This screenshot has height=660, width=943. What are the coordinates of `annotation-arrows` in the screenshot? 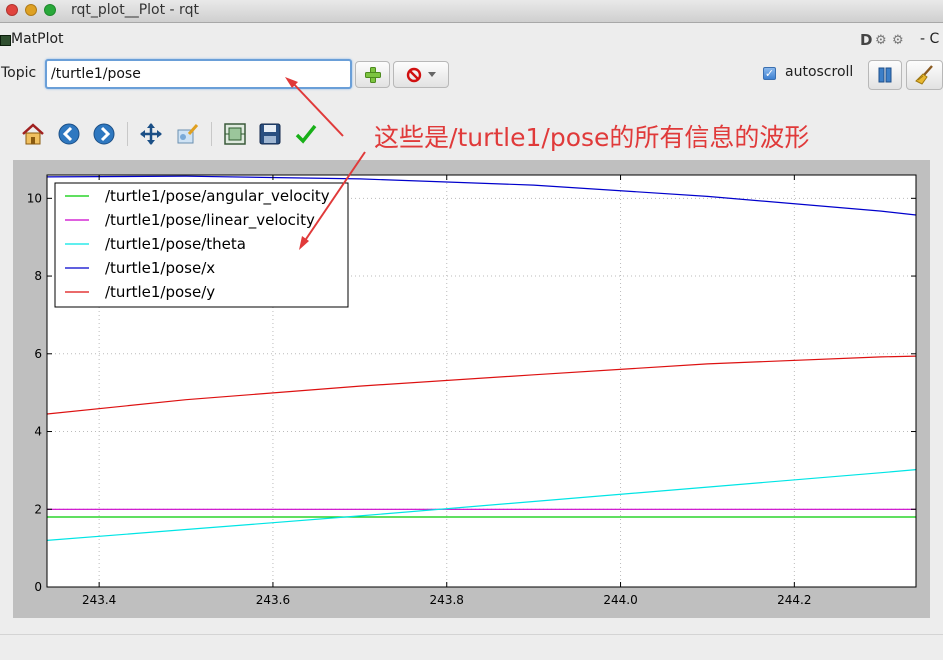 It's located at (325, 163).